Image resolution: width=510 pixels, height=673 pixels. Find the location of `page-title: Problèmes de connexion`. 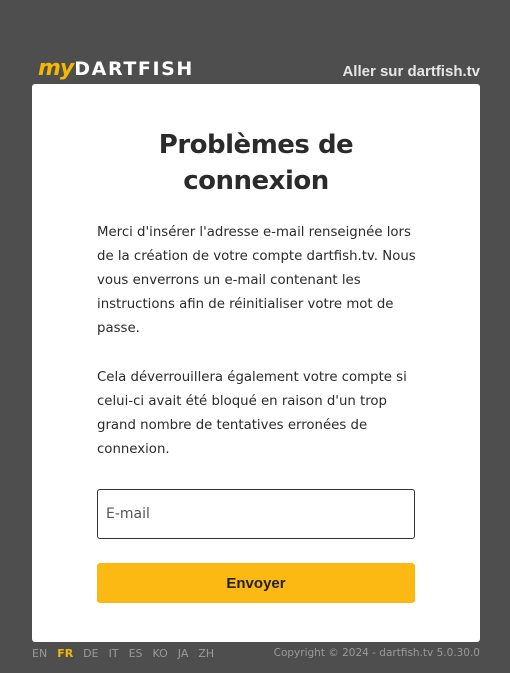

page-title: Problèmes de connexion is located at coordinates (256, 163).